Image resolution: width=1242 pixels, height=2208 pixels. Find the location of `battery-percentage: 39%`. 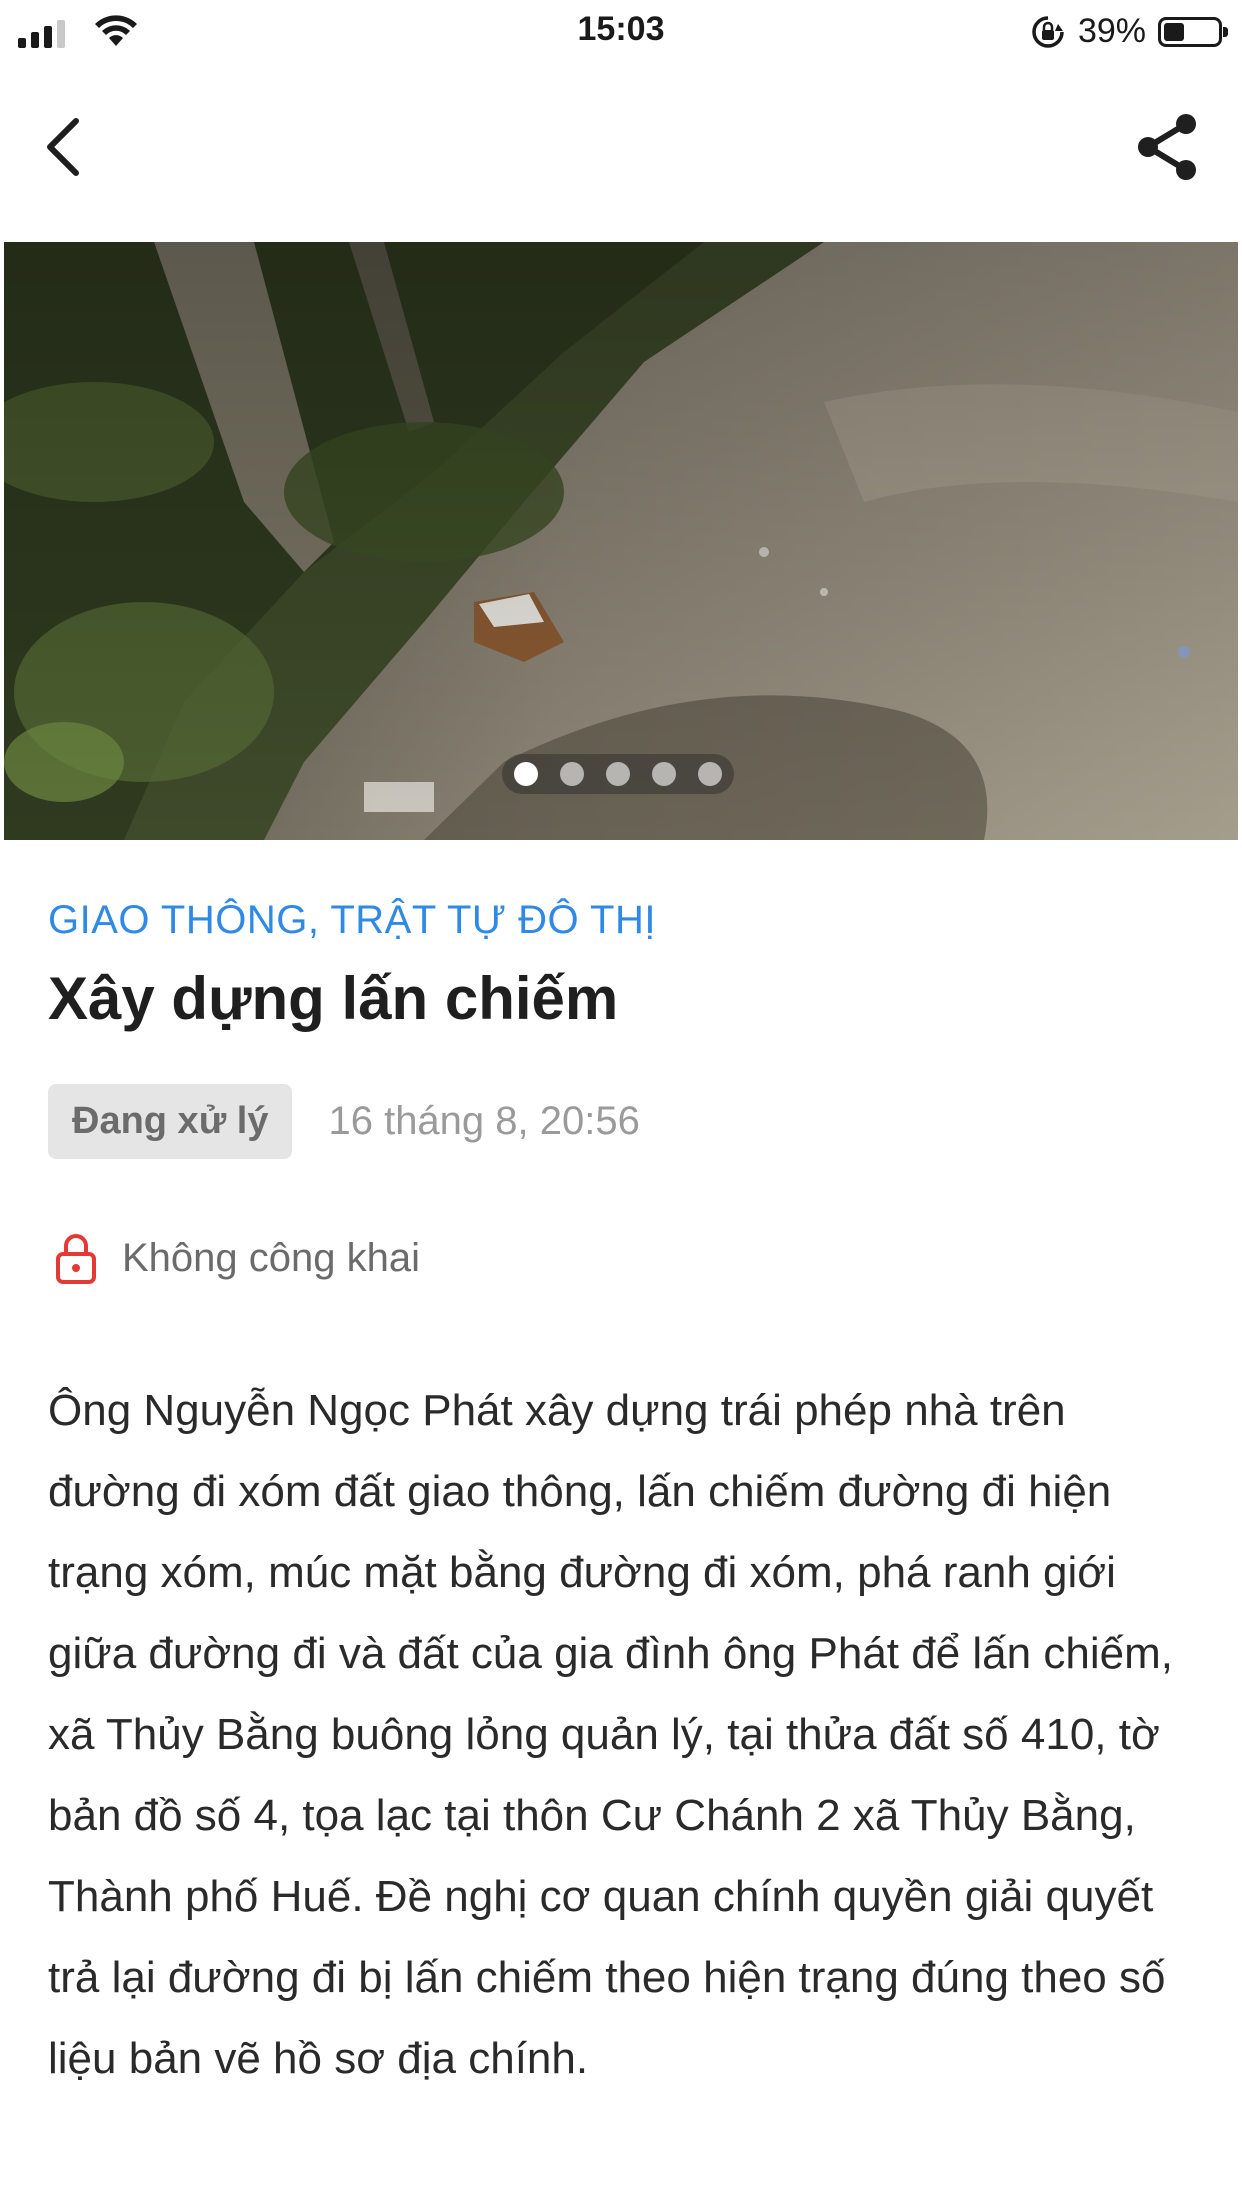

battery-percentage: 39% is located at coordinates (1111, 31).